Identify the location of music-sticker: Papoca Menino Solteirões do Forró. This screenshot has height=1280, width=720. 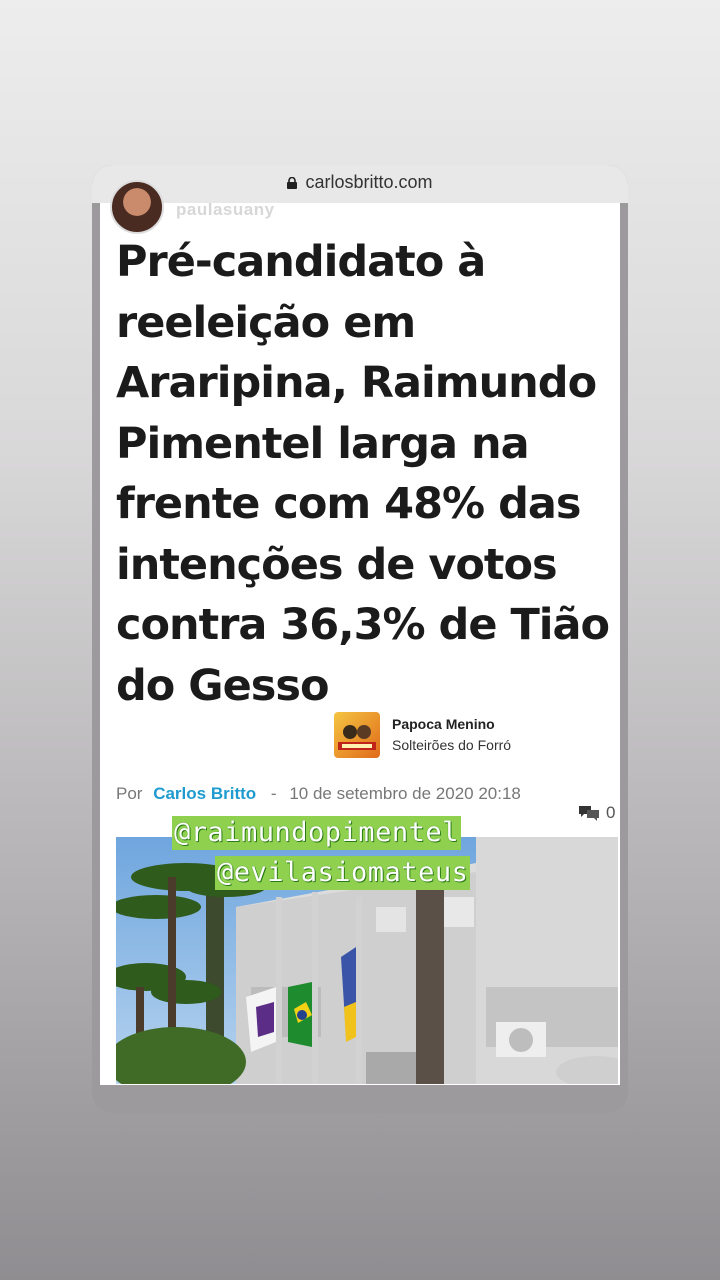
(464, 736).